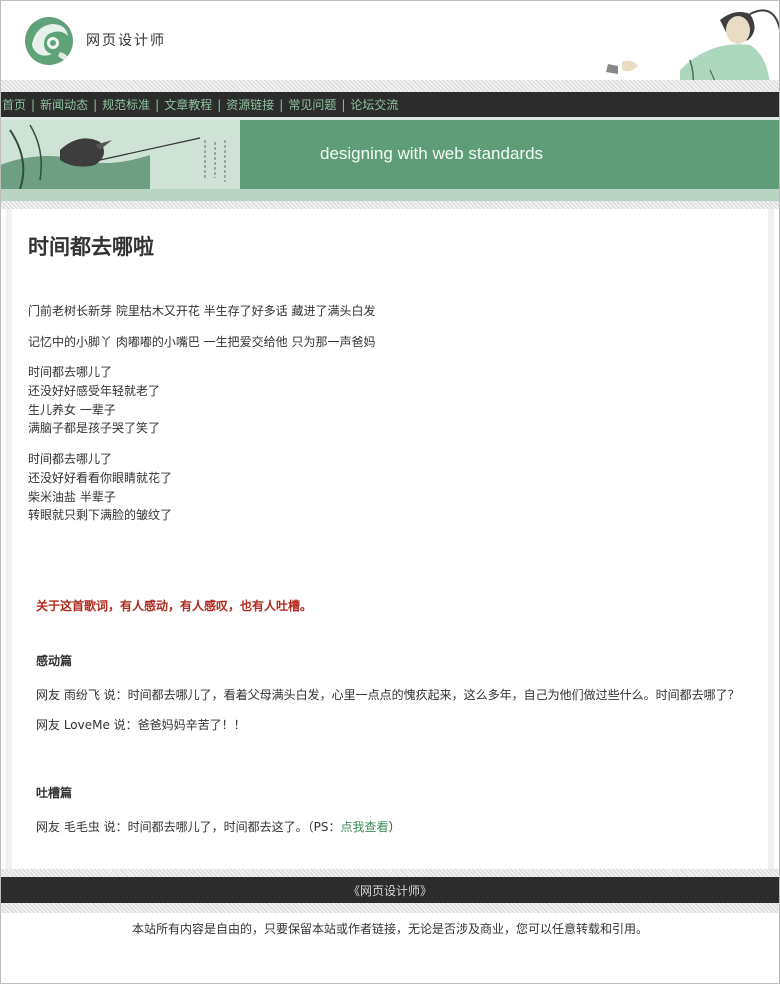  Describe the element at coordinates (120, 154) in the screenshot. I see `bird-painting-icon` at that location.